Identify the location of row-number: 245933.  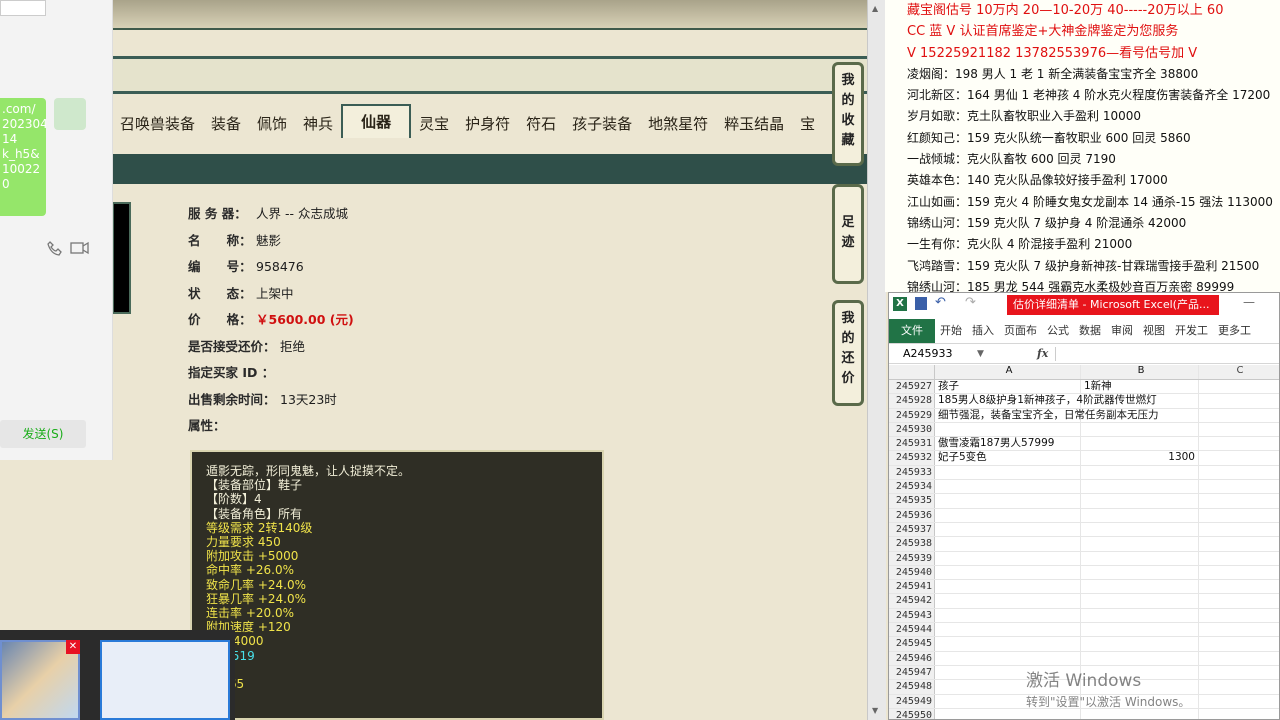
(912, 472).